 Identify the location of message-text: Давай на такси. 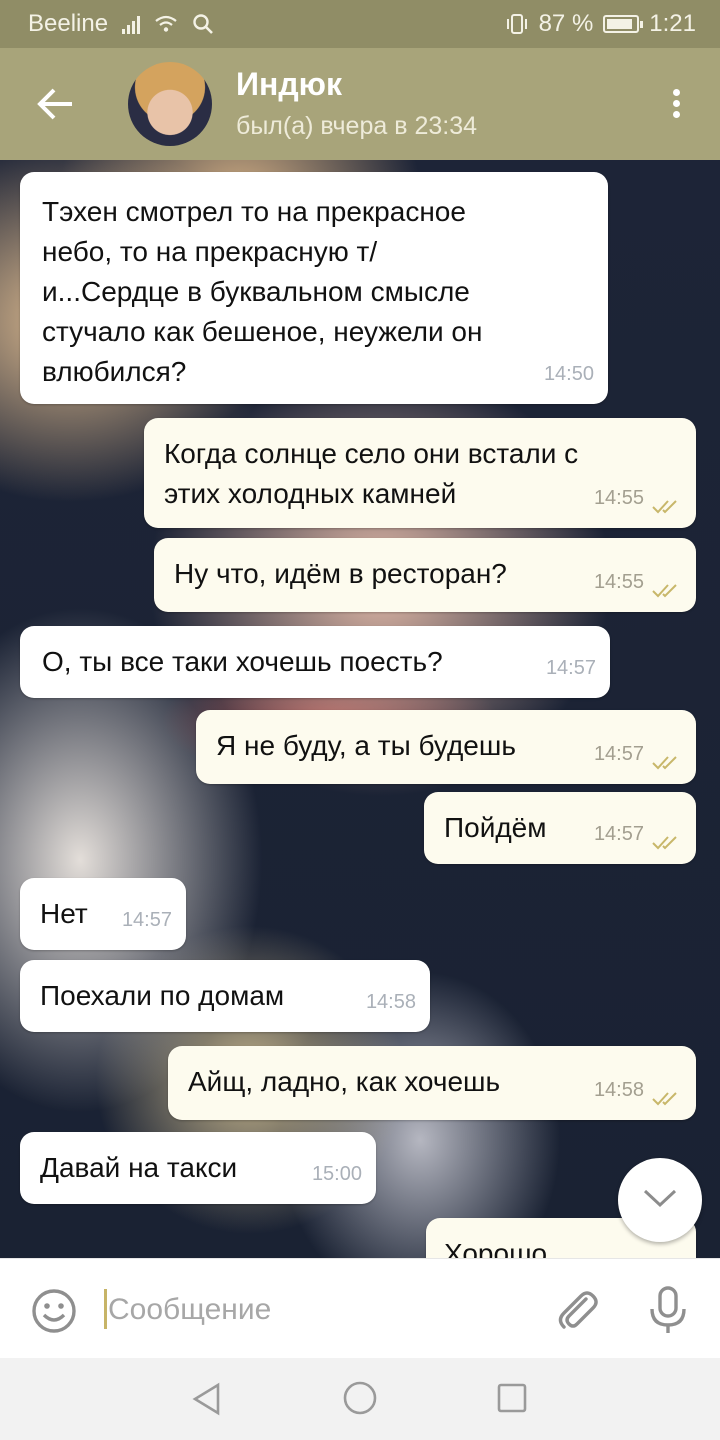
(139, 1167).